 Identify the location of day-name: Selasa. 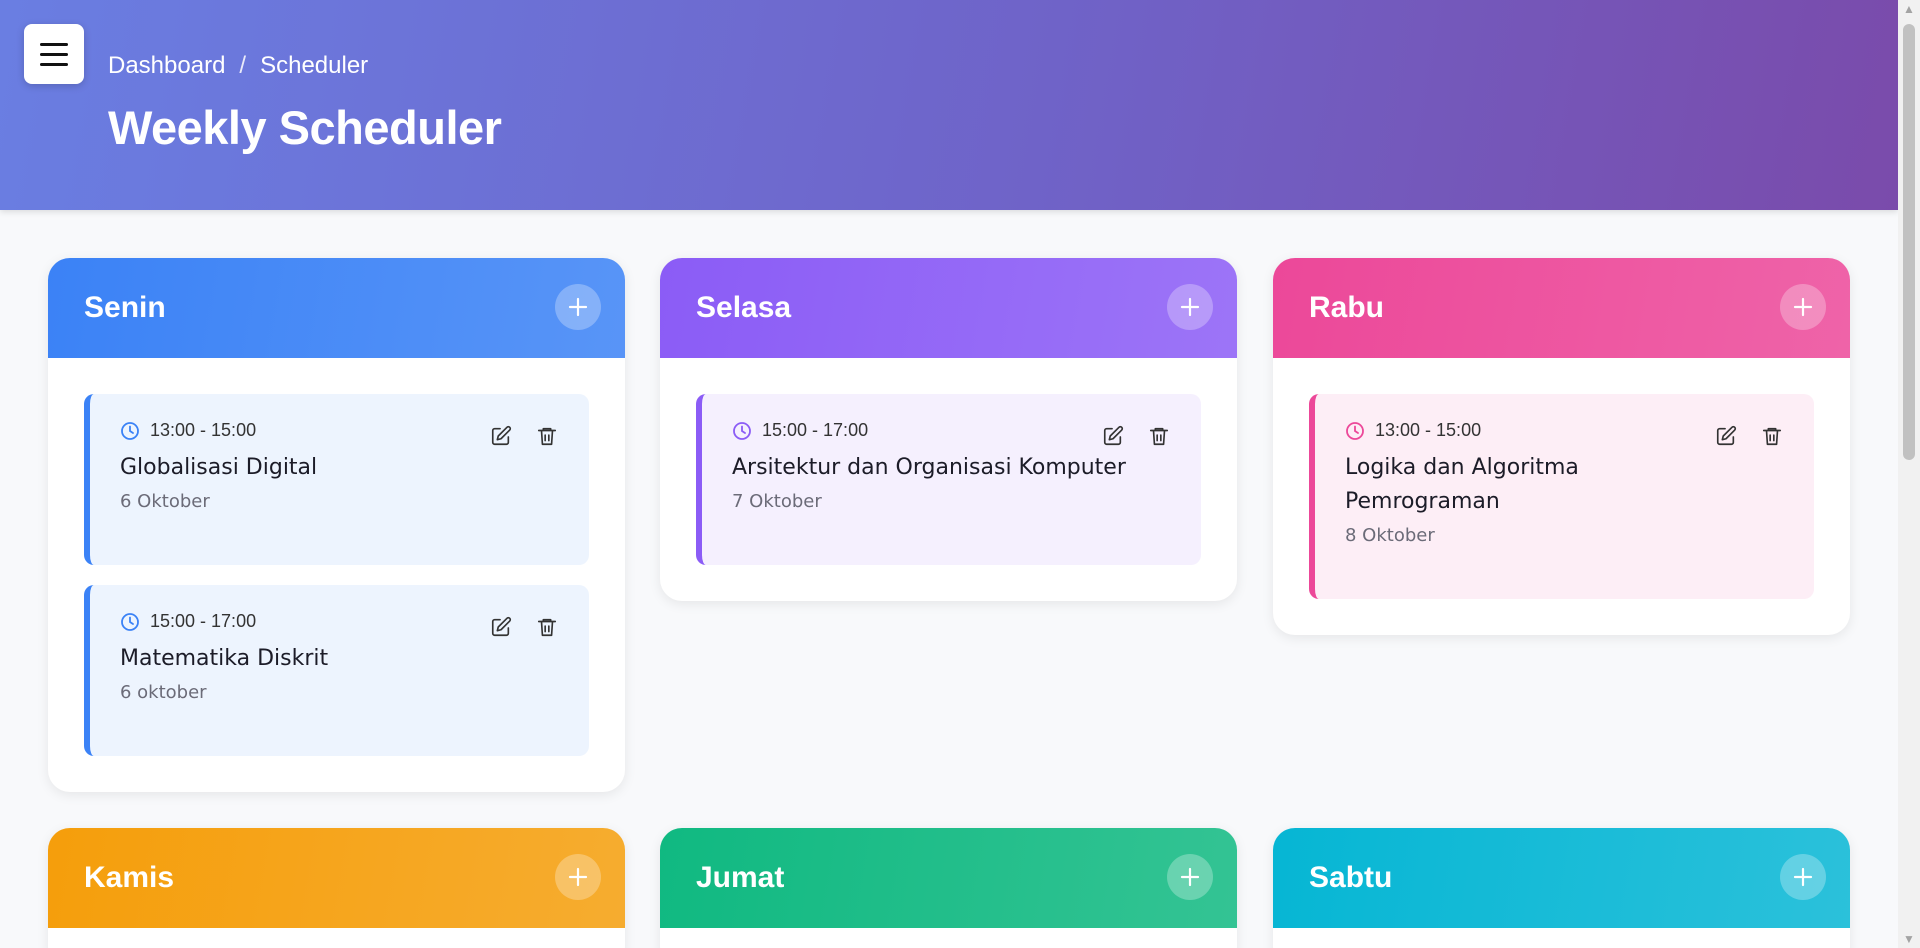
(744, 307).